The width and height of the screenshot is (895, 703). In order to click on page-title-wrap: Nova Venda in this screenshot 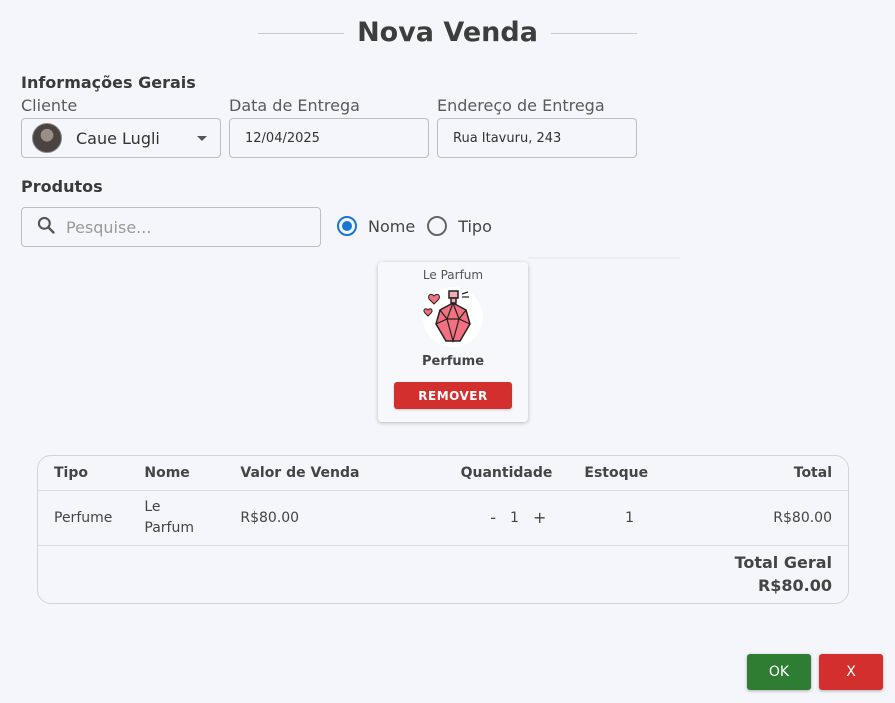, I will do `click(447, 33)`.